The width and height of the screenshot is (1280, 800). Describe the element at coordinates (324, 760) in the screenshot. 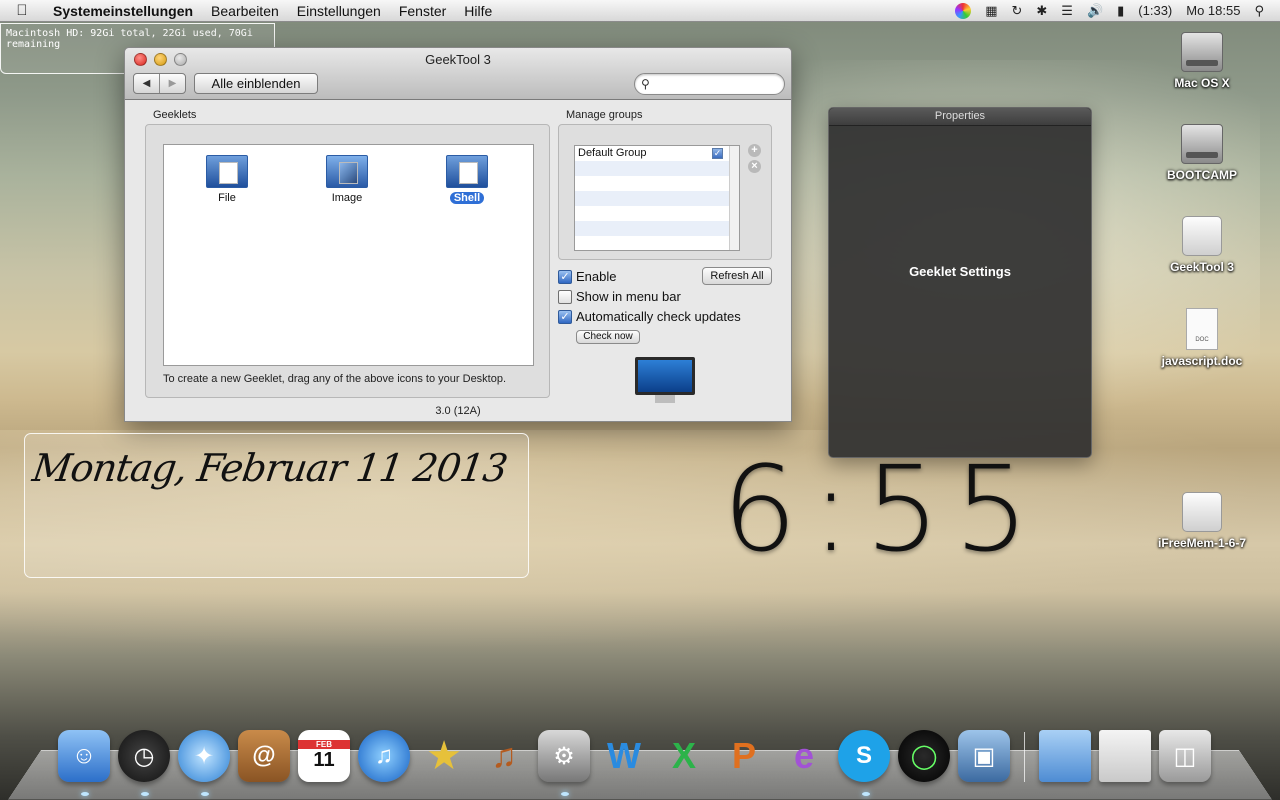

I see `ical-day: 11` at that location.